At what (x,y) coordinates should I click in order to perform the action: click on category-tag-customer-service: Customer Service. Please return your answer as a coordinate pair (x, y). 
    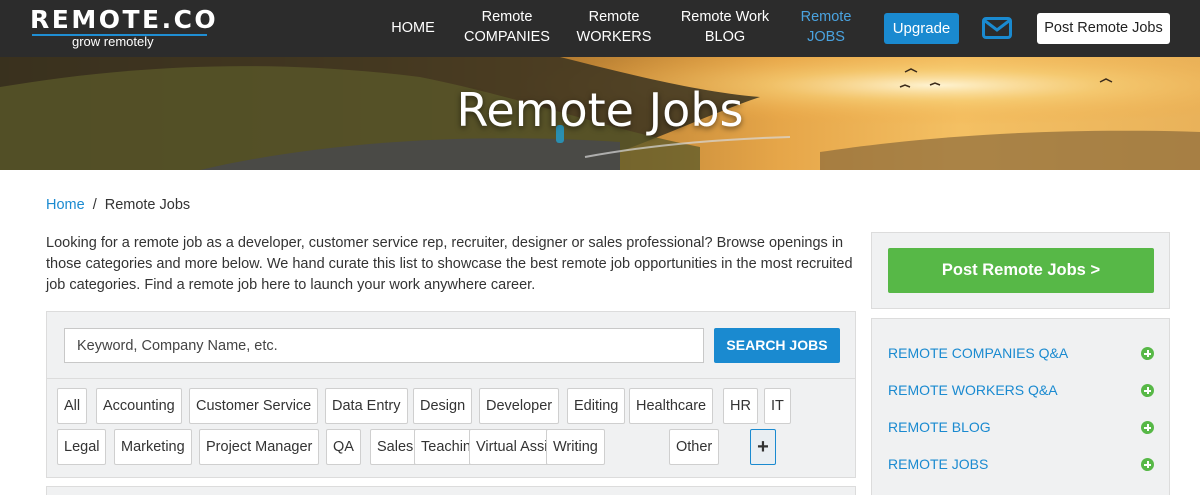
    Looking at the image, I should click on (254, 406).